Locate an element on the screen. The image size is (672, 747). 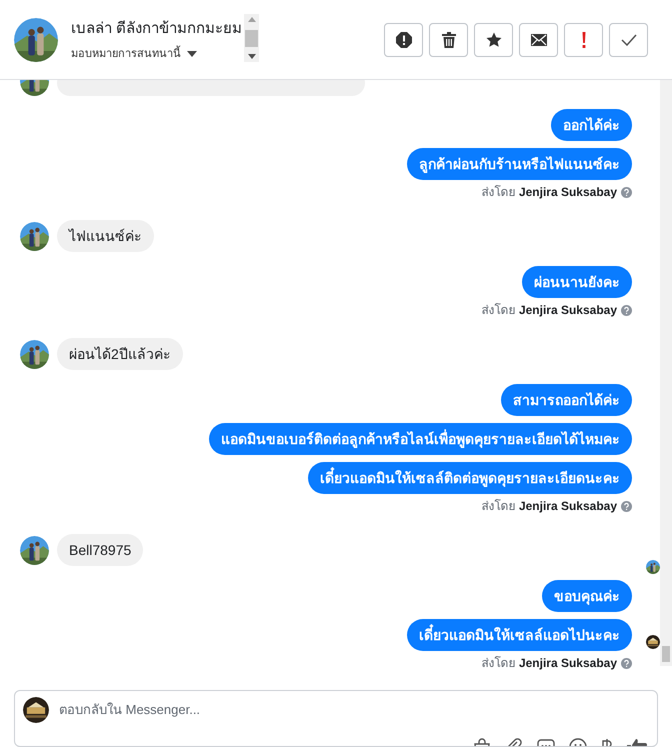
caret-icon is located at coordinates (192, 54).